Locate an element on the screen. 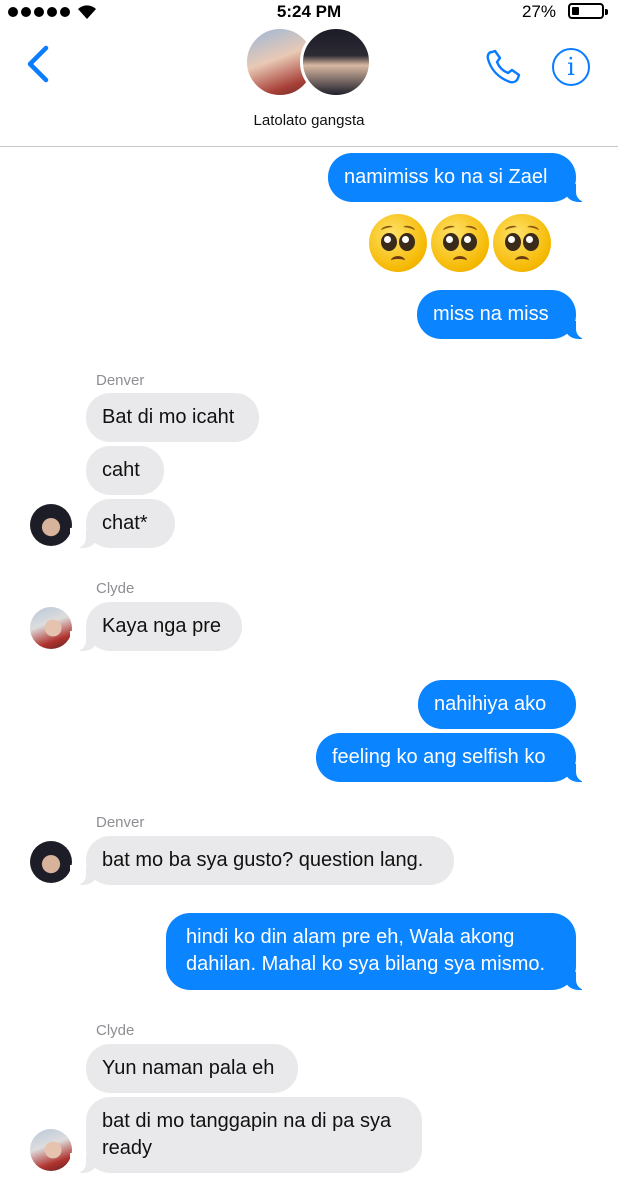 This screenshot has width=618, height=1200. group-avatars is located at coordinates (309, 63).